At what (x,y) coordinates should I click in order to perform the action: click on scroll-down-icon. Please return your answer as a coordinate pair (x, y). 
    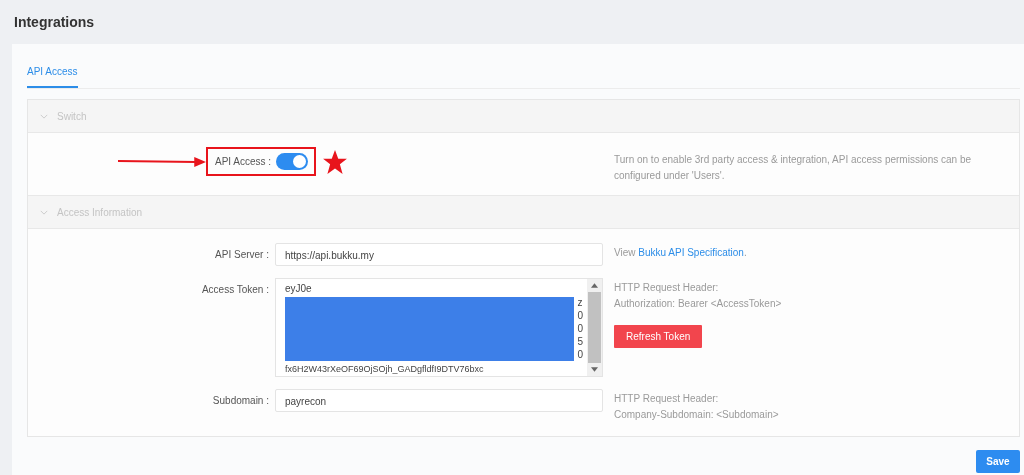
    Looking at the image, I should click on (594, 369).